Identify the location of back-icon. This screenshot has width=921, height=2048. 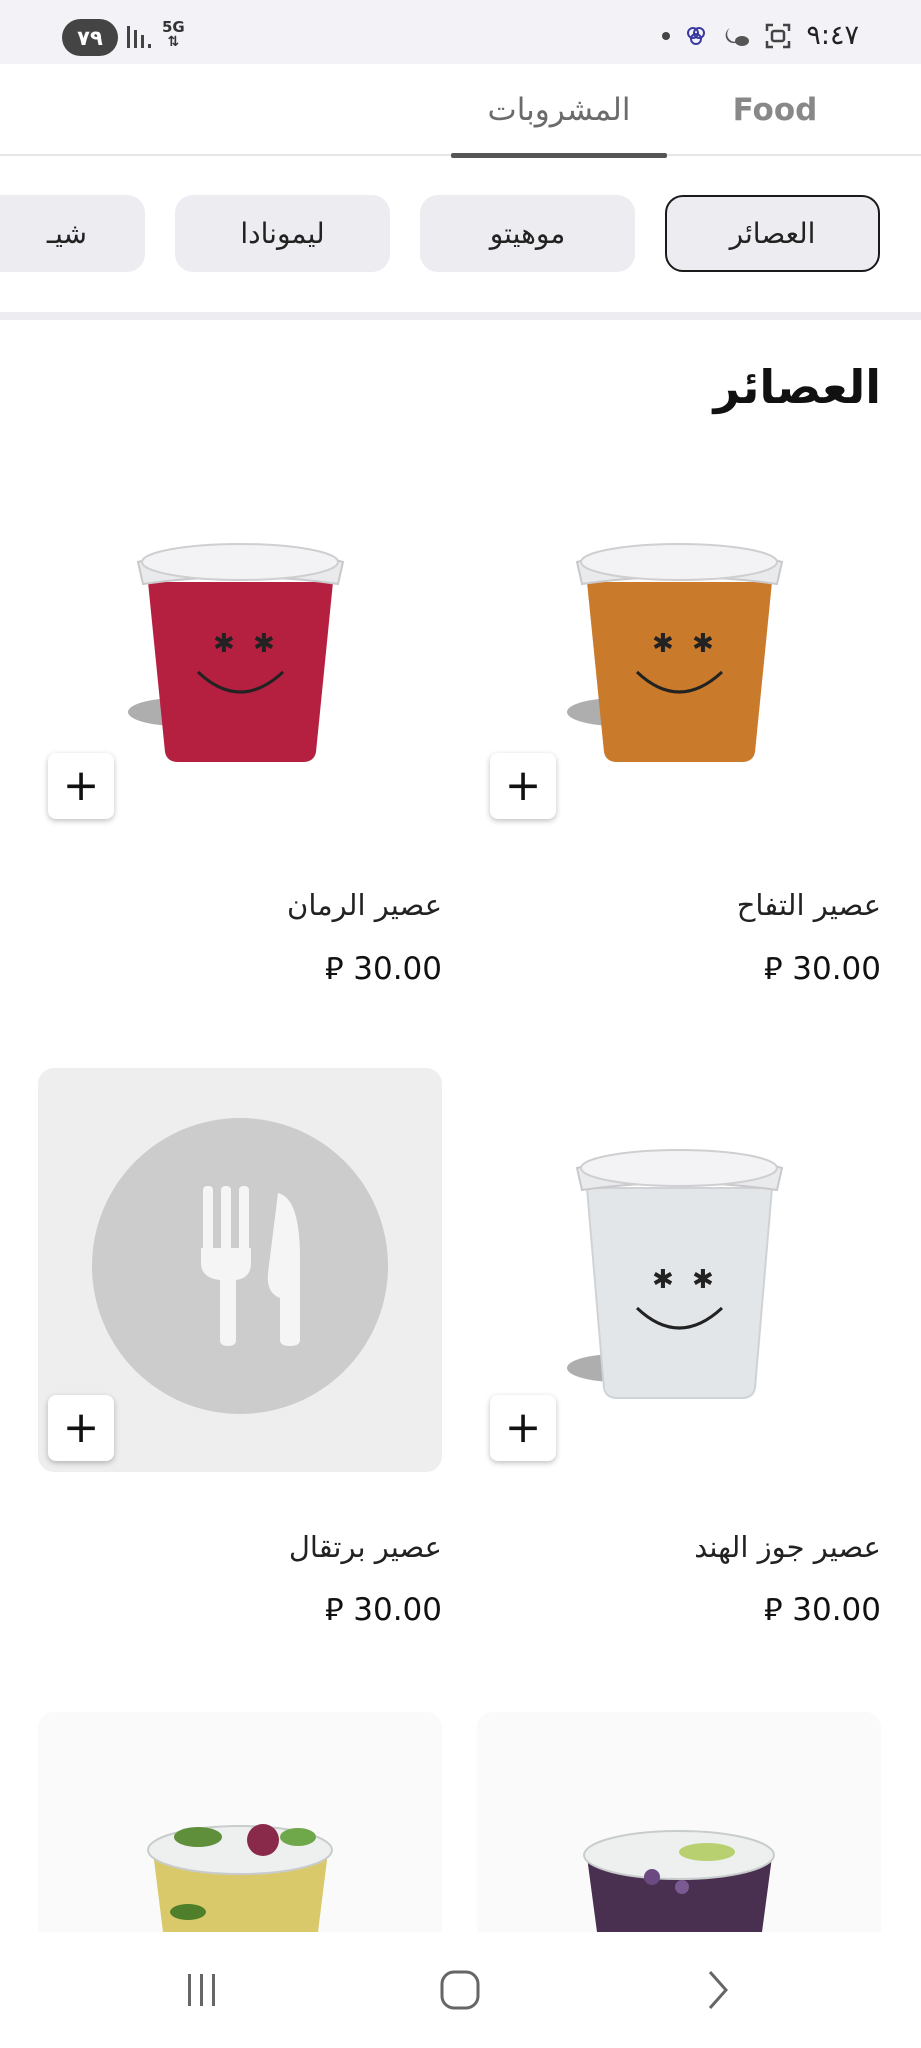
(718, 1990).